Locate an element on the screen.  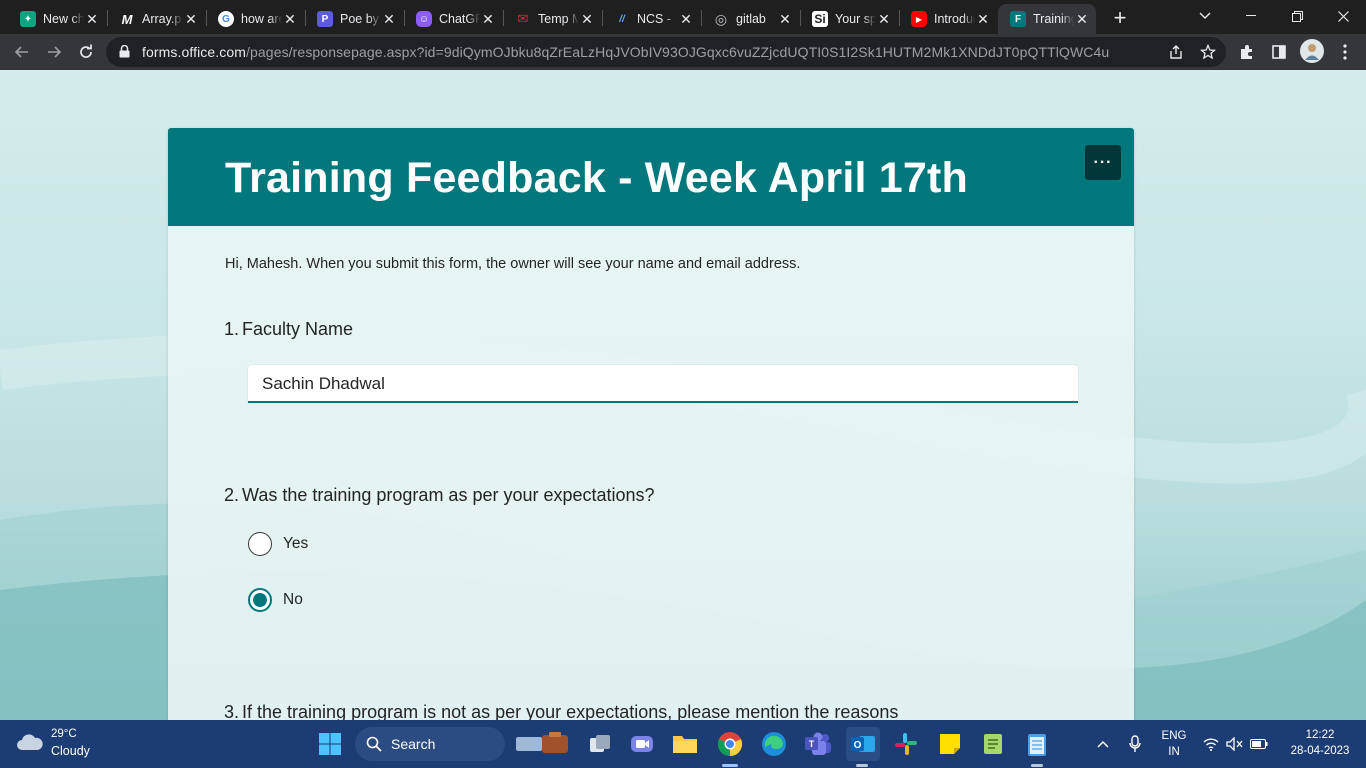
clock-time: 12:22 is located at coordinates (1320, 735).